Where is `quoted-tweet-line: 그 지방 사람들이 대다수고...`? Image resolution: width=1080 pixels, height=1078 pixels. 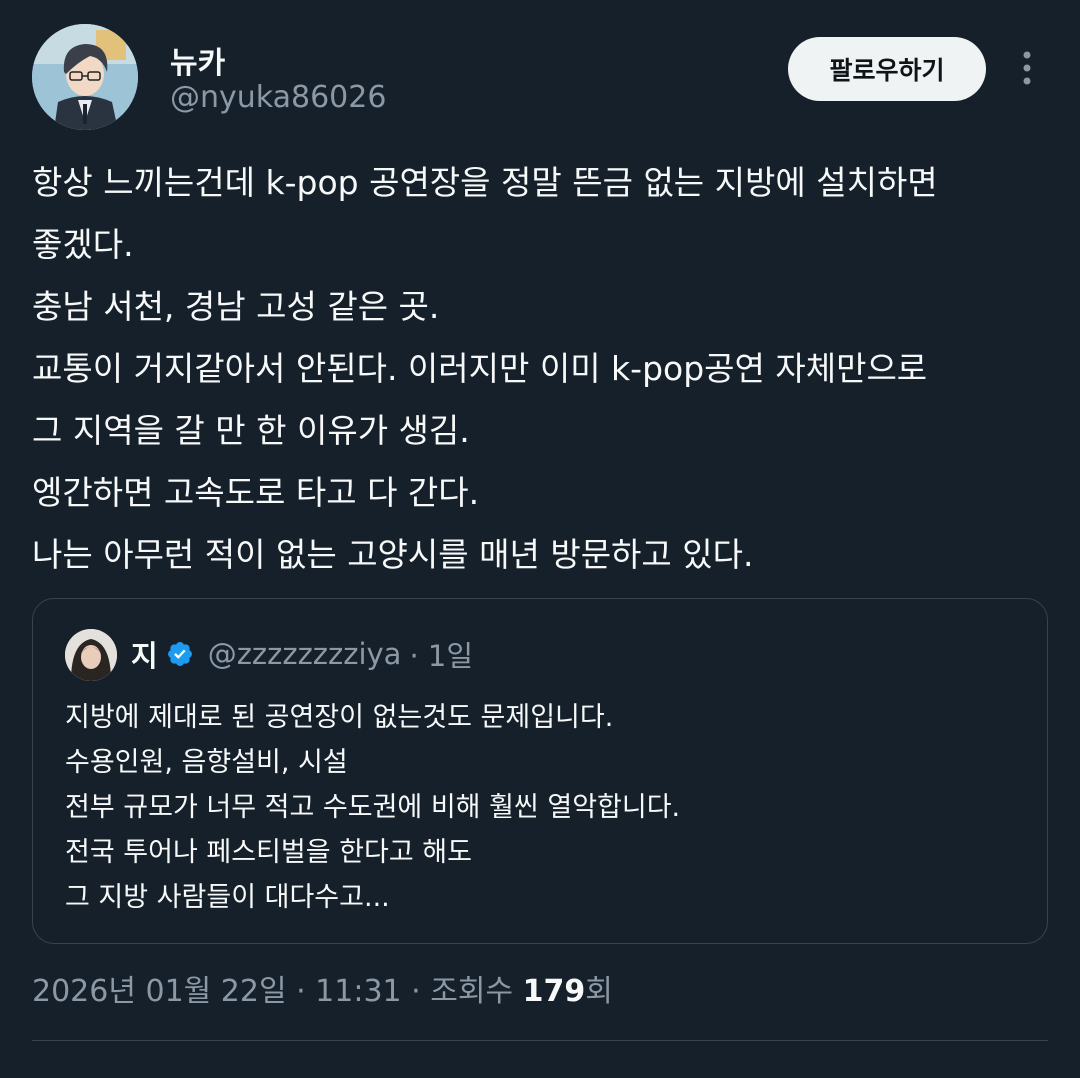
quoted-tweet-line: 그 지방 사람들이 대다수고... is located at coordinates (227, 897).